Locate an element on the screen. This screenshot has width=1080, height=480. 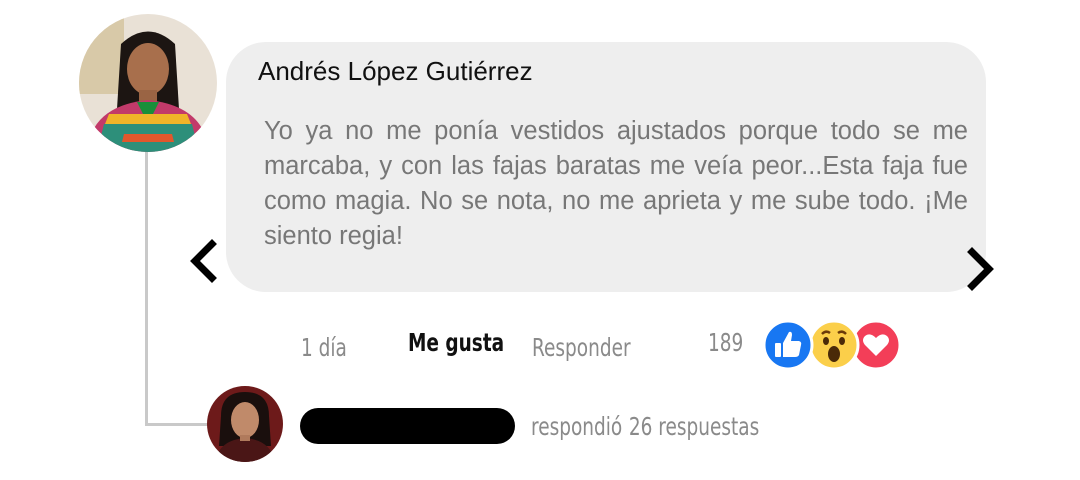
replier-avatar is located at coordinates (245, 424).